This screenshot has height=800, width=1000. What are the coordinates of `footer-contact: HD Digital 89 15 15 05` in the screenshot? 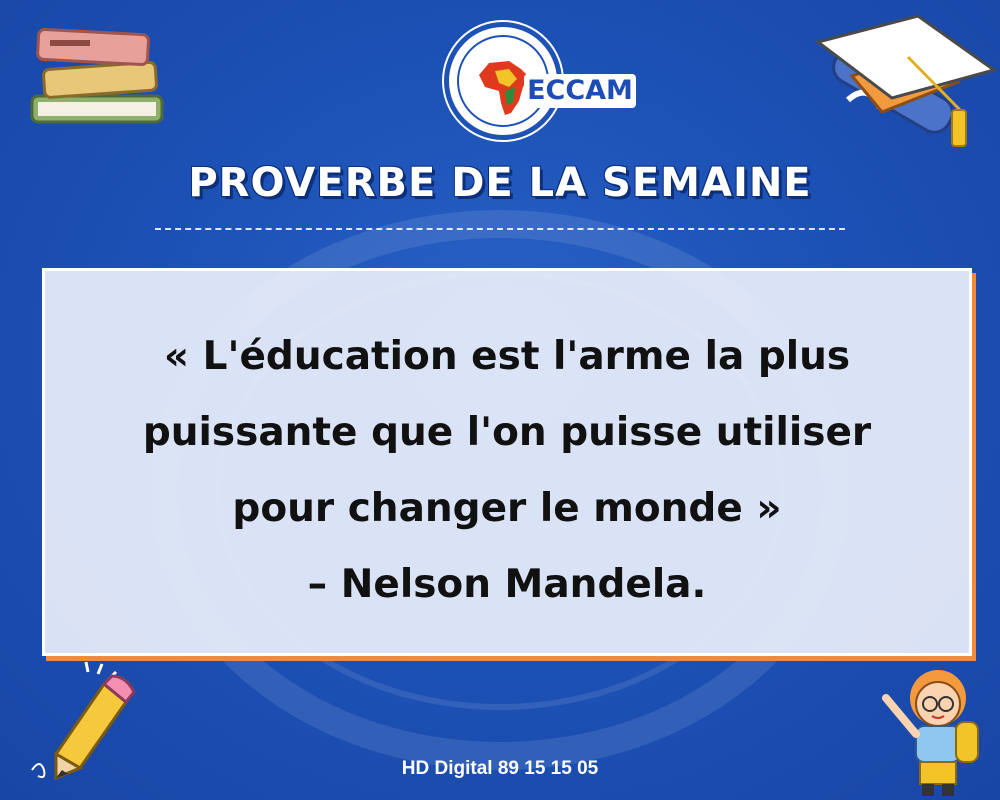 It's located at (500, 768).